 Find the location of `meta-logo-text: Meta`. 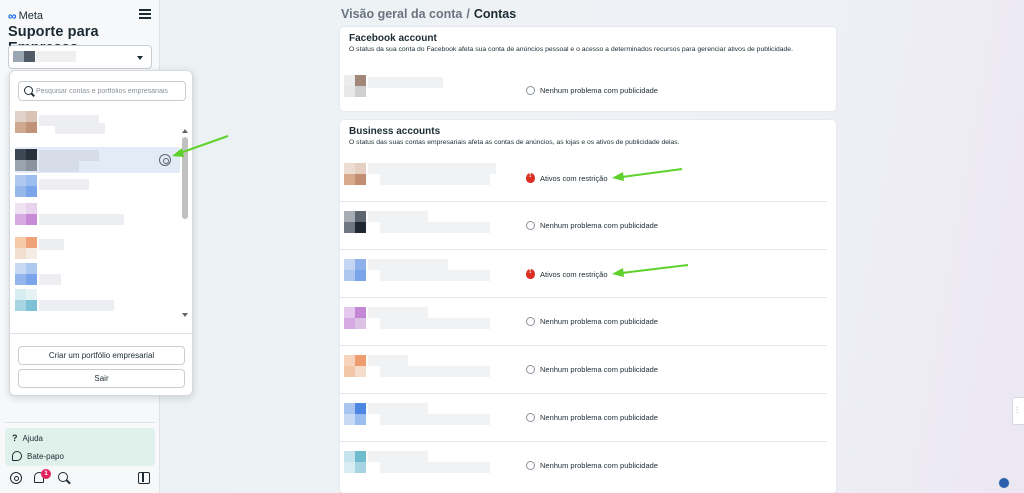

meta-logo-text: Meta is located at coordinates (31, 16).